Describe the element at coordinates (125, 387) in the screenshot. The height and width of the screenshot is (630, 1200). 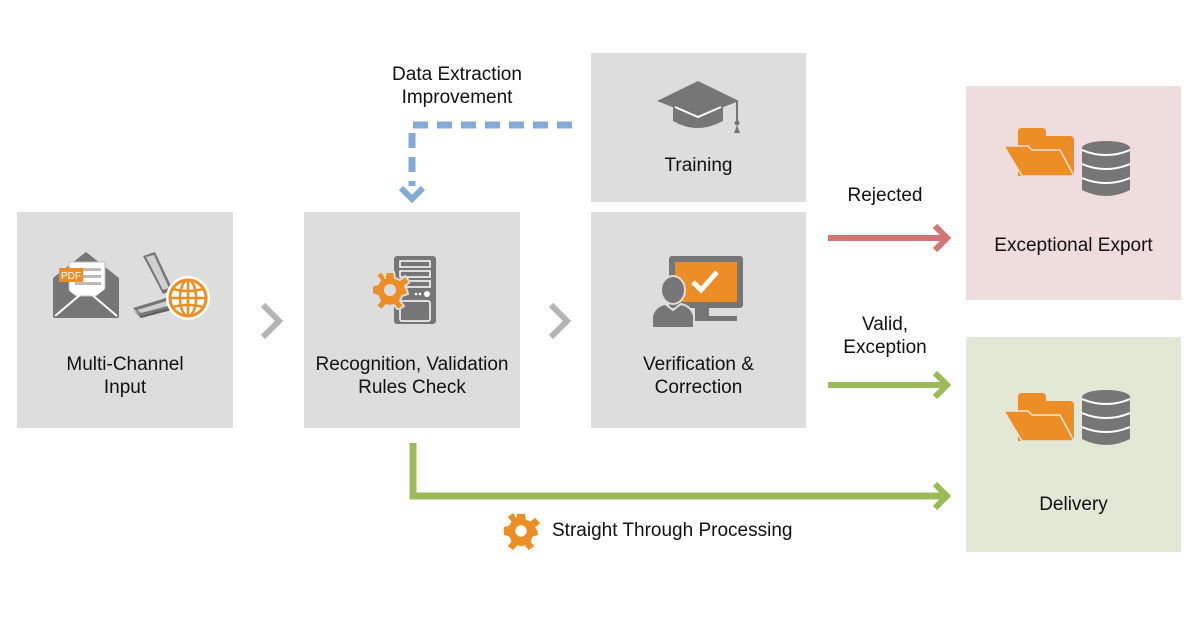
I see `label-line: Input` at that location.